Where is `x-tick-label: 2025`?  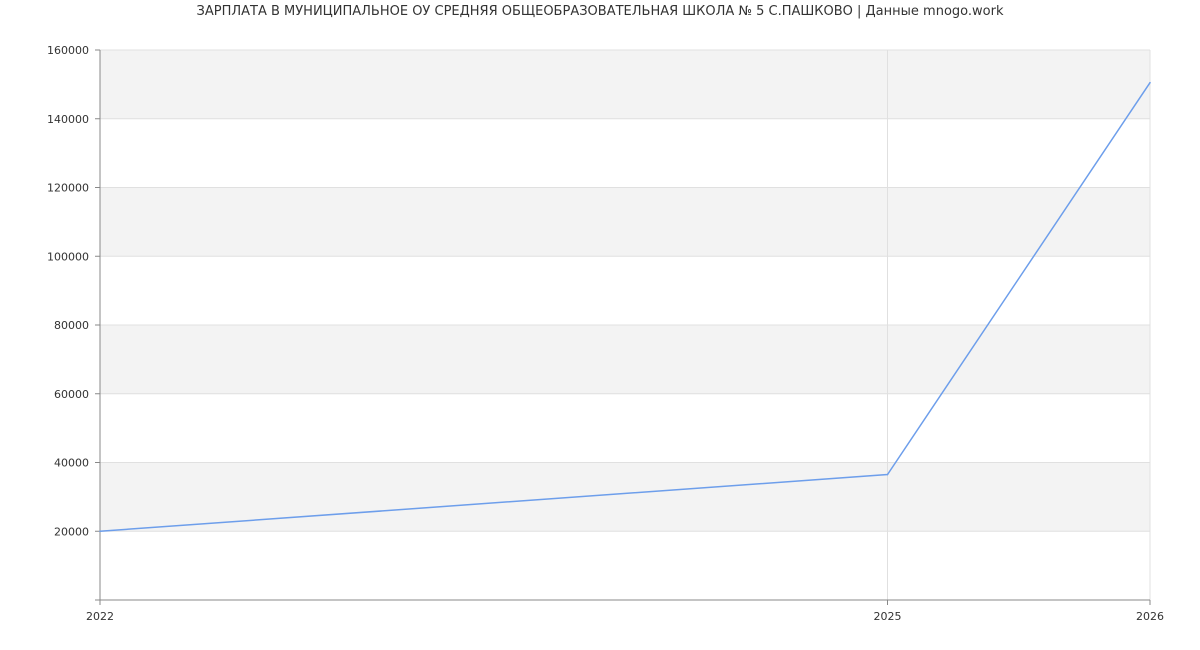 x-tick-label: 2025 is located at coordinates (888, 616).